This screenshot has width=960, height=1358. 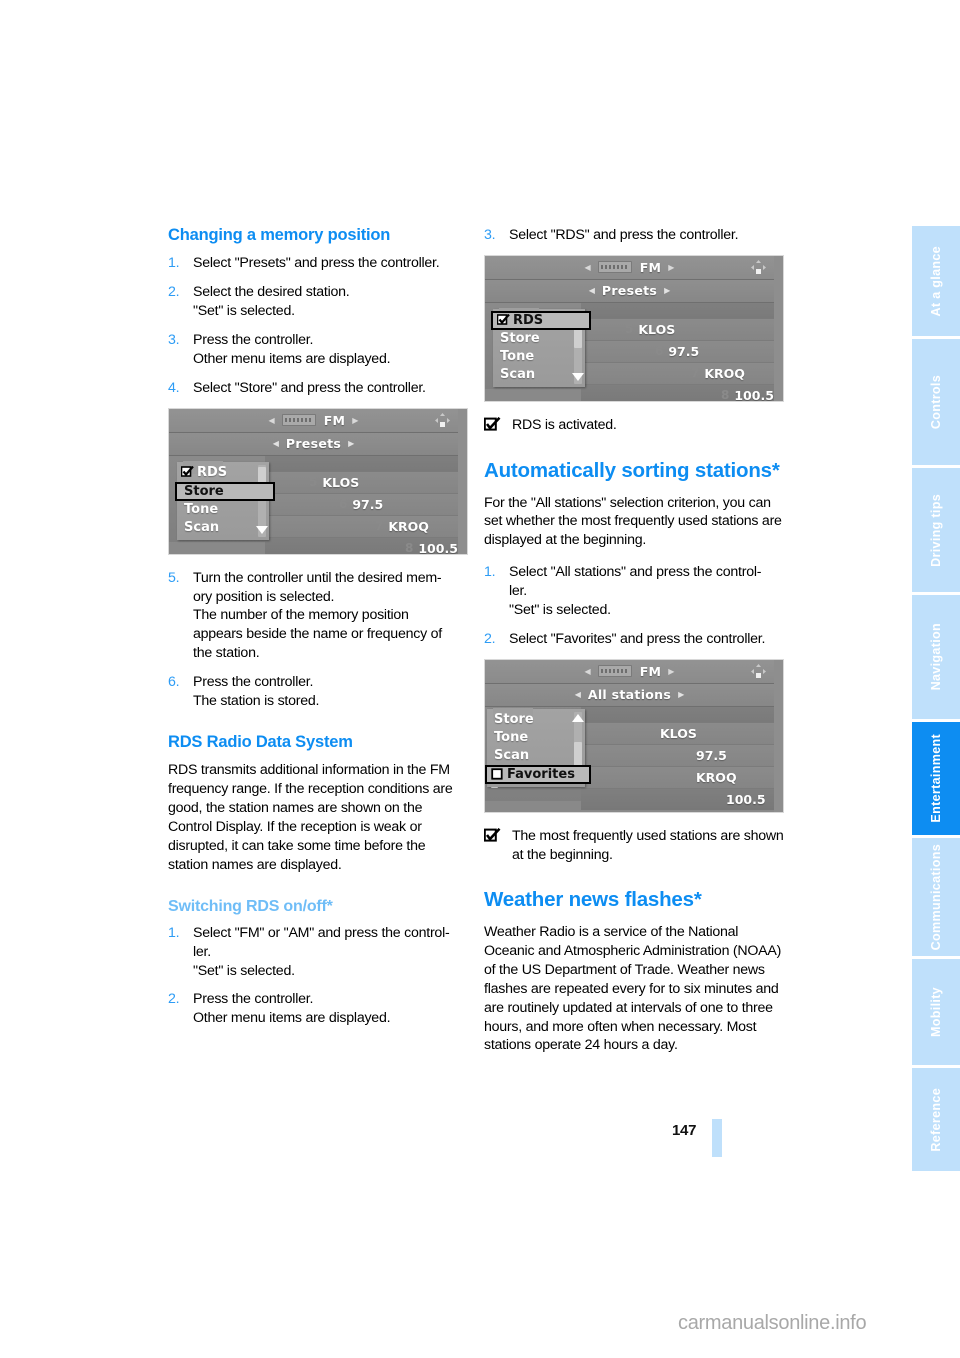 What do you see at coordinates (936, 402) in the screenshot?
I see `sidebar-item-controls: Controls` at bounding box center [936, 402].